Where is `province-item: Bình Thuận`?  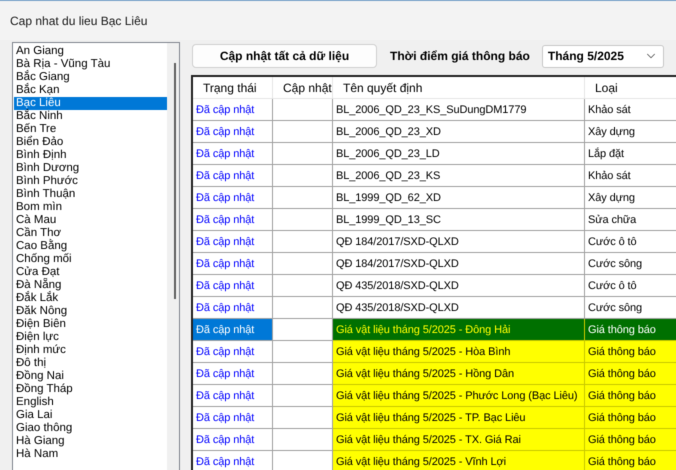 province-item: Bình Thuận is located at coordinates (90, 194).